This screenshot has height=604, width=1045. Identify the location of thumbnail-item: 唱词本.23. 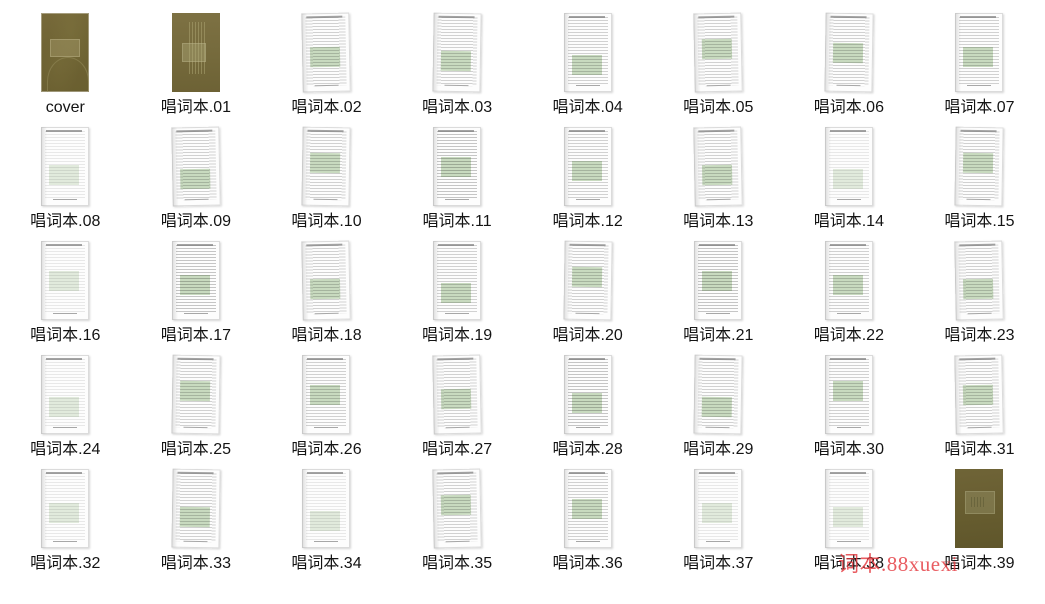
(979, 293).